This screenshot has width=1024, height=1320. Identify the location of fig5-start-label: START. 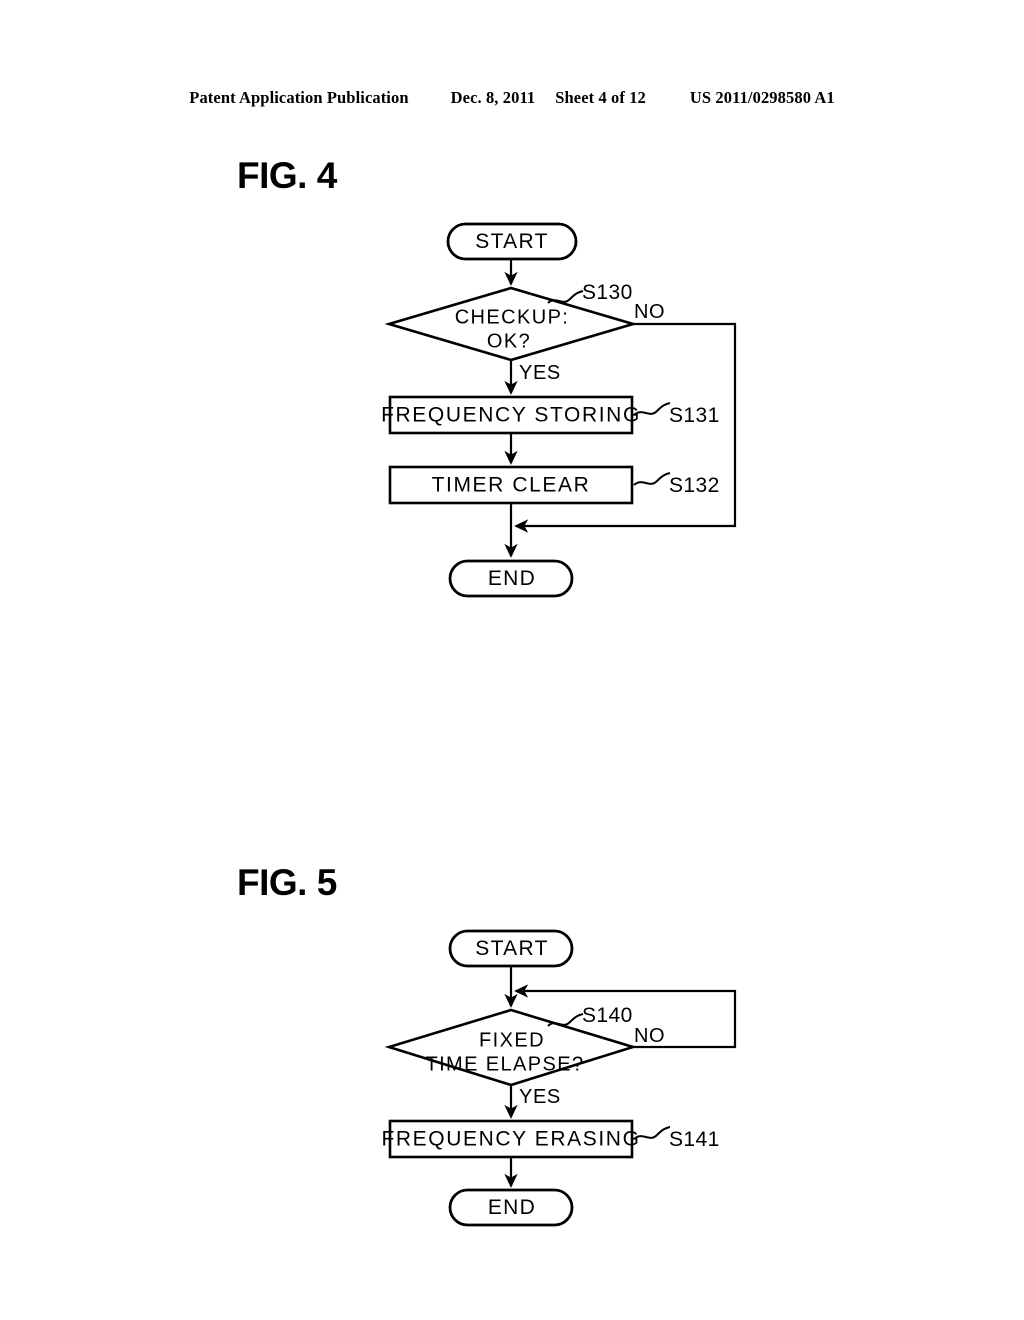
(511, 948).